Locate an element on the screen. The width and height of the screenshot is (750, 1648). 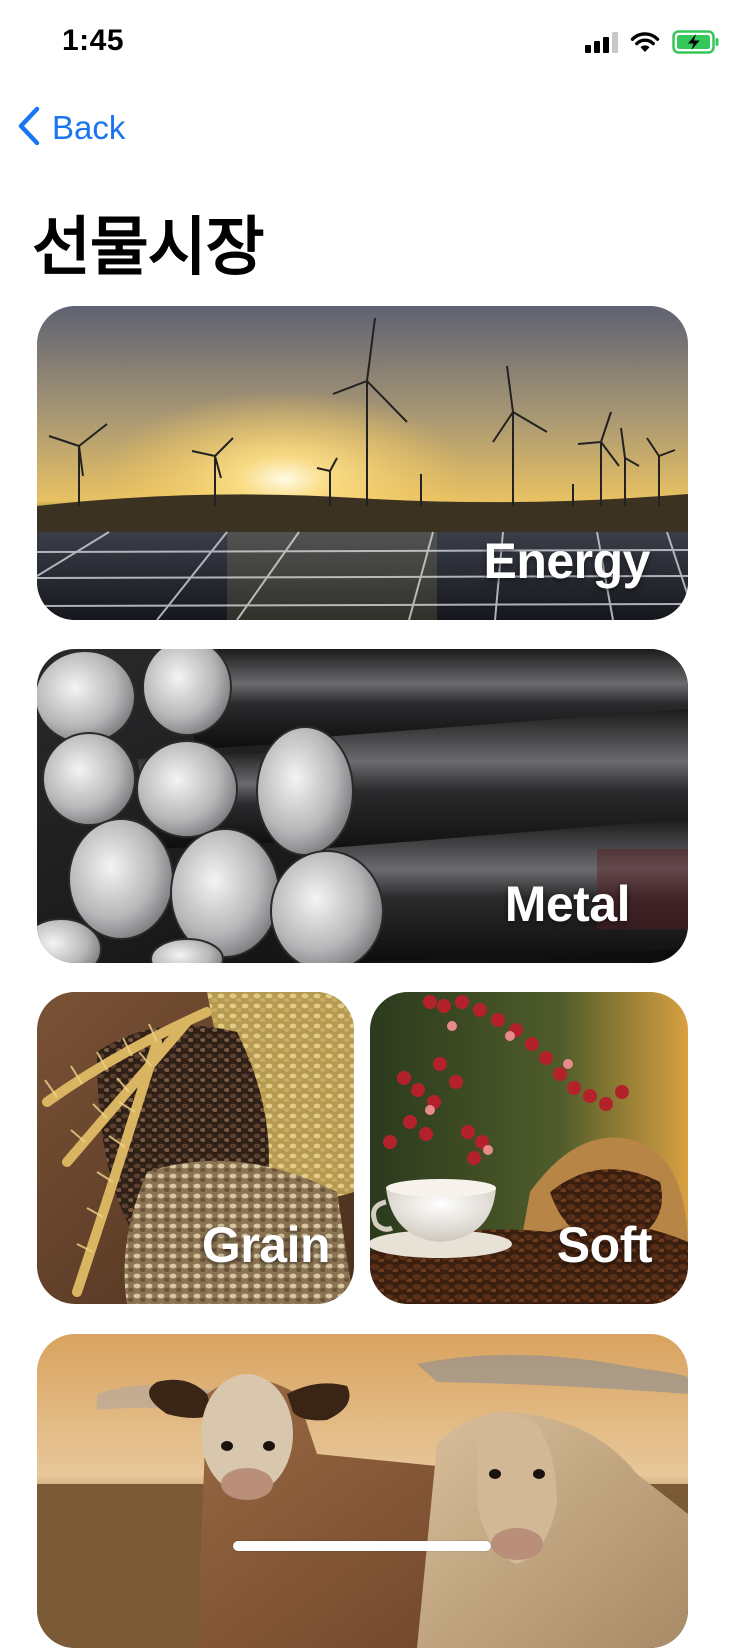
home-indicator is located at coordinates (362, 1546).